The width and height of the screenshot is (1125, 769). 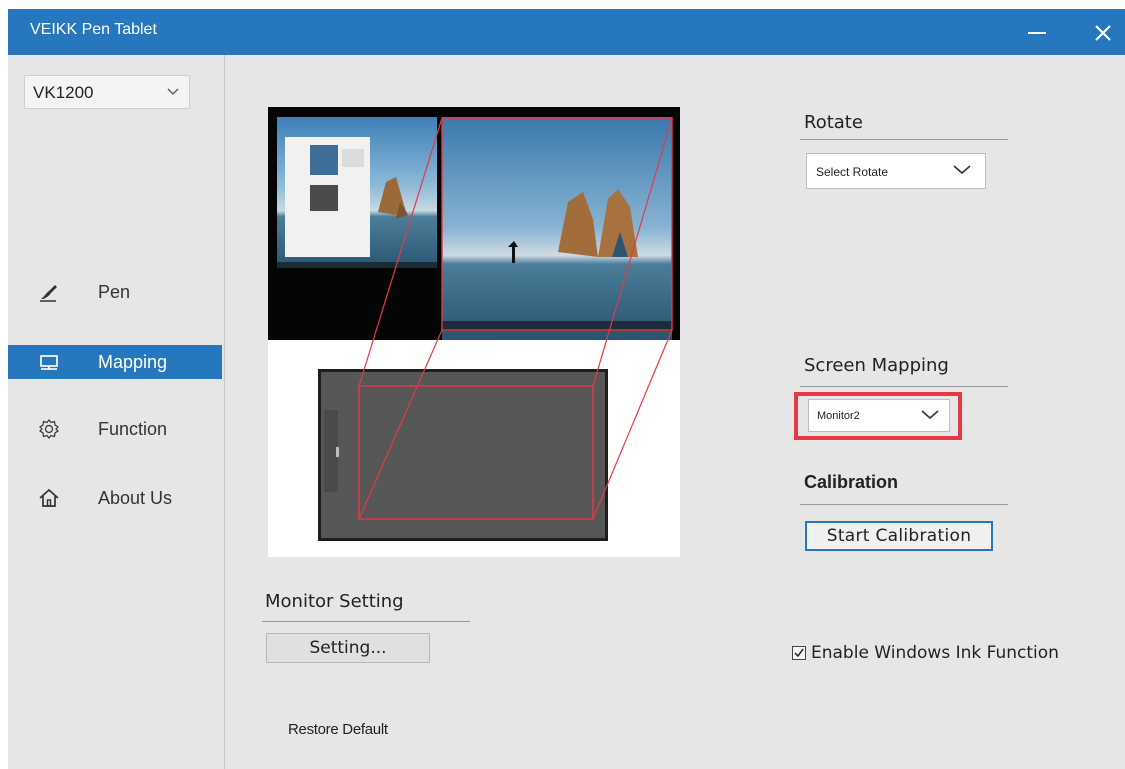 What do you see at coordinates (838, 416) in the screenshot?
I see `screen-mapping-select-value: Monitor2` at bounding box center [838, 416].